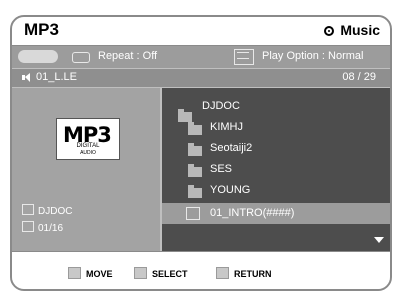 The width and height of the screenshot is (398, 296). I want to click on mp3-logo: MP3 DIGITAL AUDIO, so click(88, 139).